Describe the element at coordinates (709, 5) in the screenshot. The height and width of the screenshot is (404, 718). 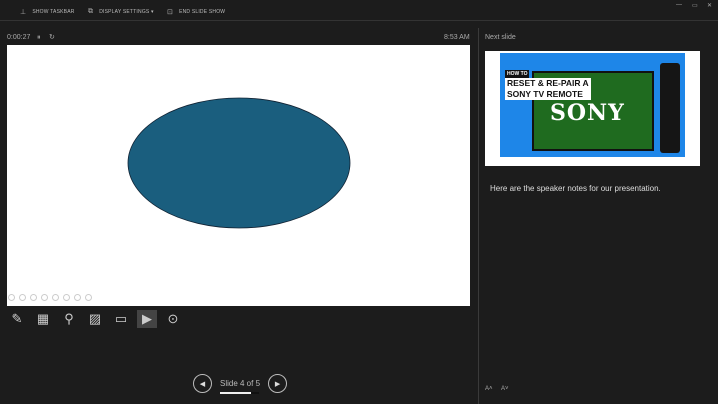
I see `close-button: ✕` at that location.